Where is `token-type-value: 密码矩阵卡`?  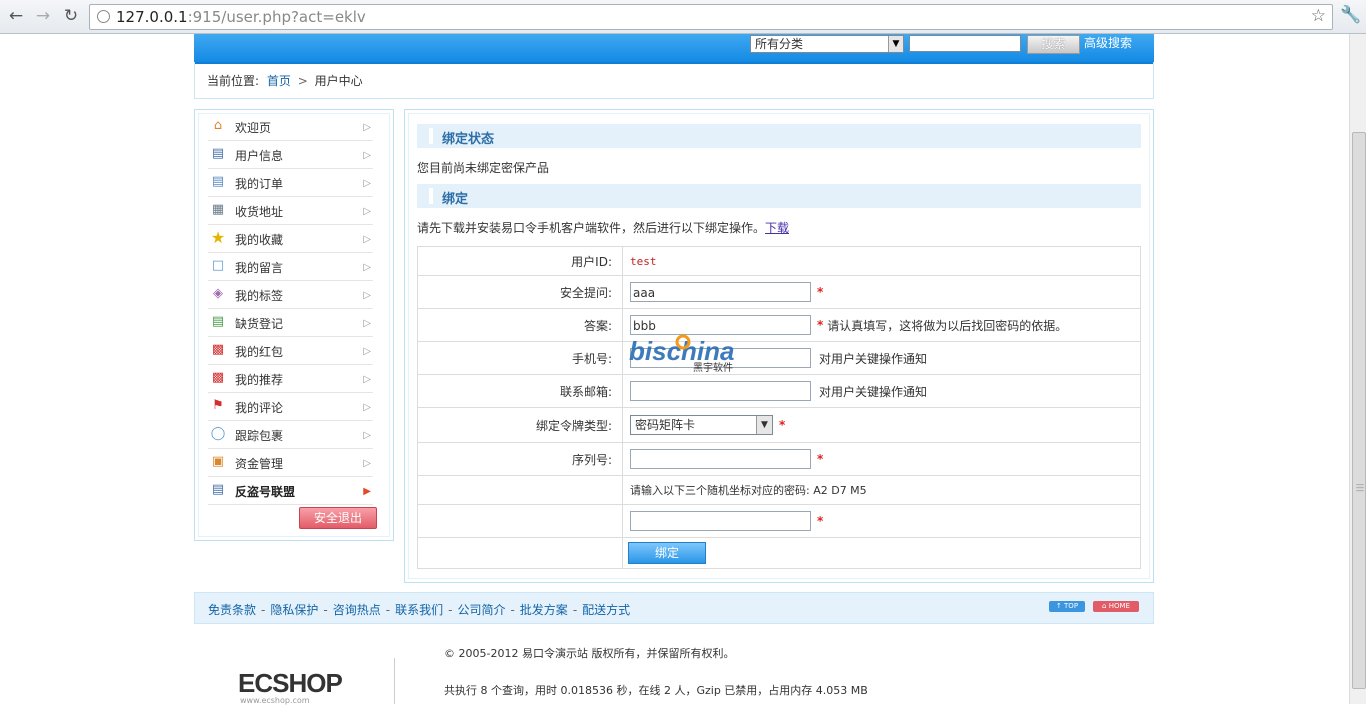 token-type-value: 密码矩阵卡 is located at coordinates (665, 425).